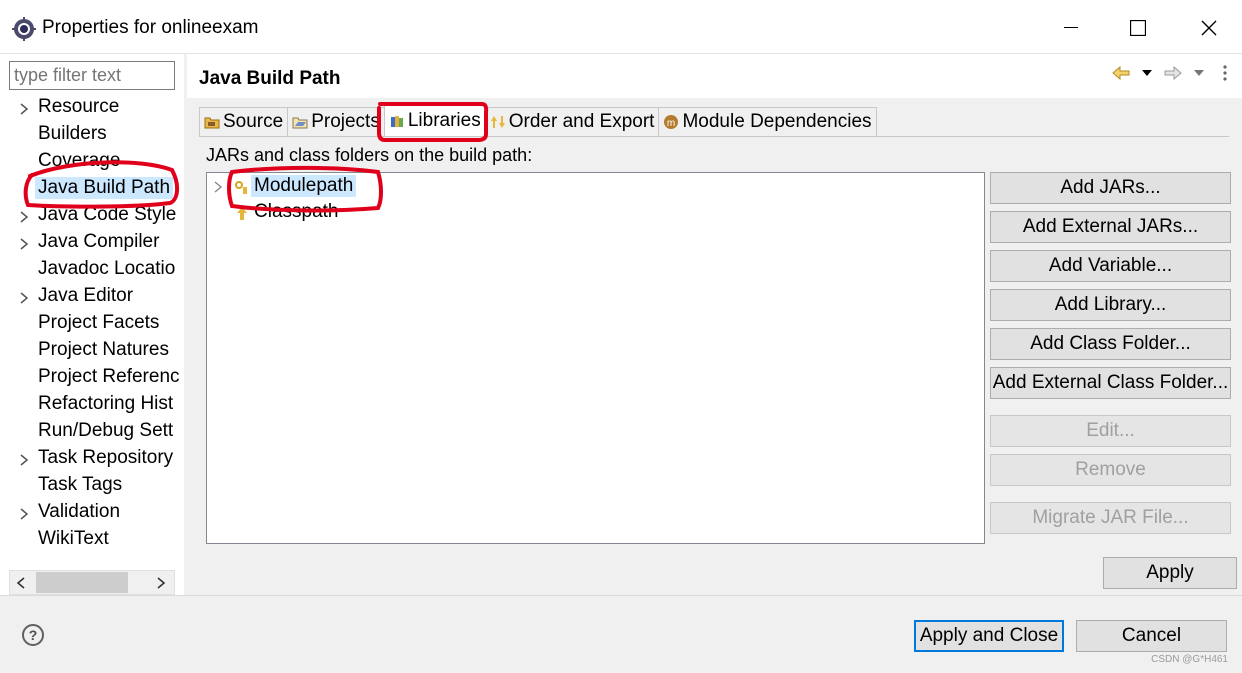 The width and height of the screenshot is (1242, 673). What do you see at coordinates (92, 75) in the screenshot?
I see `filter-input` at bounding box center [92, 75].